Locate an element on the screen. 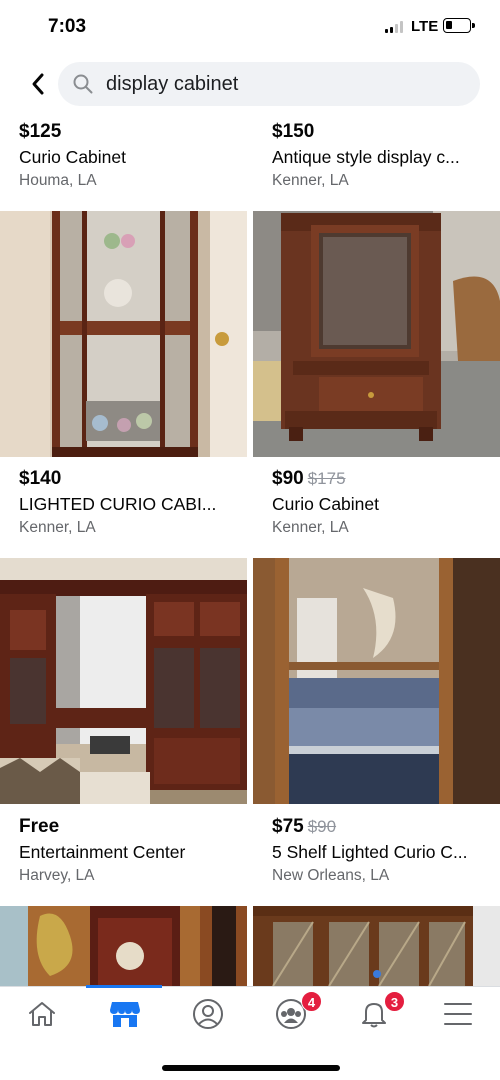 The height and width of the screenshot is (1080, 500). listing-location: Houma, LA is located at coordinates (58, 180).